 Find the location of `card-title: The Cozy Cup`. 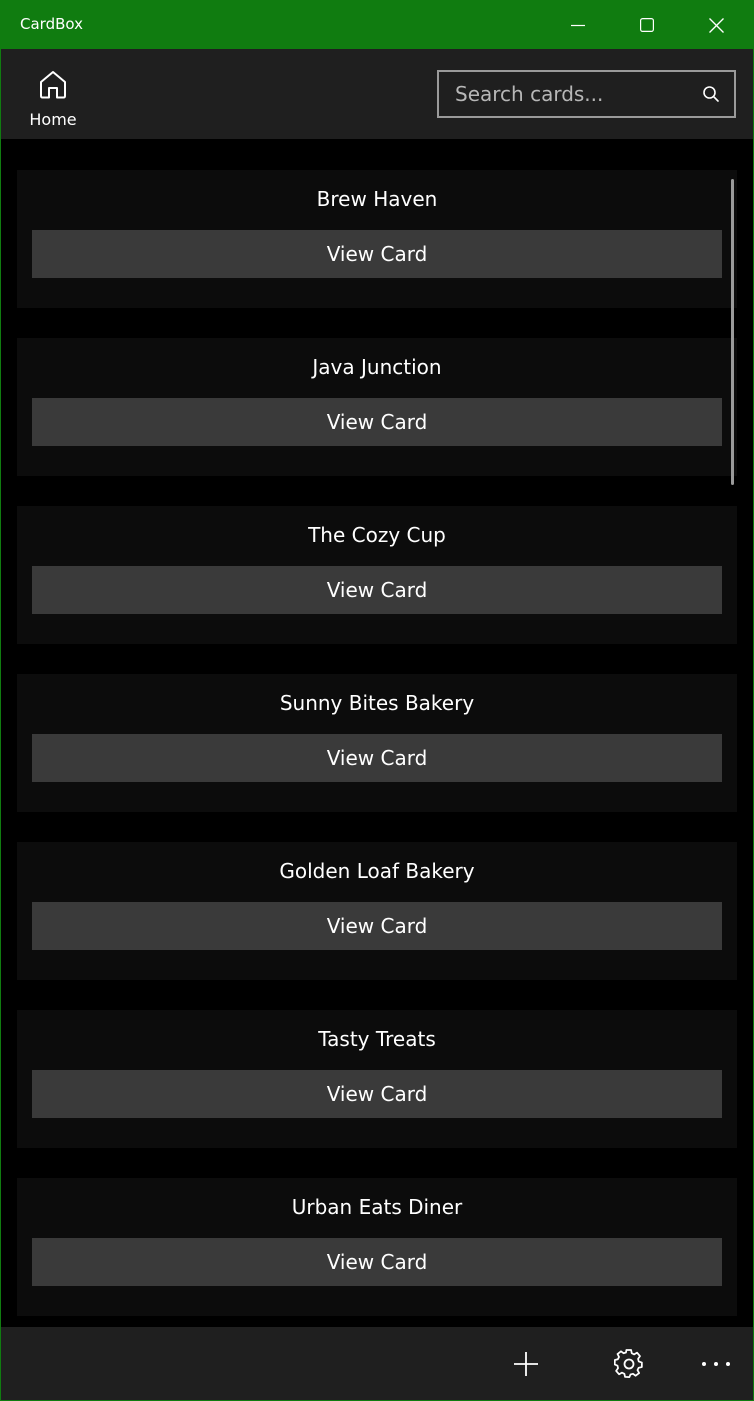

card-title: The Cozy Cup is located at coordinates (377, 535).